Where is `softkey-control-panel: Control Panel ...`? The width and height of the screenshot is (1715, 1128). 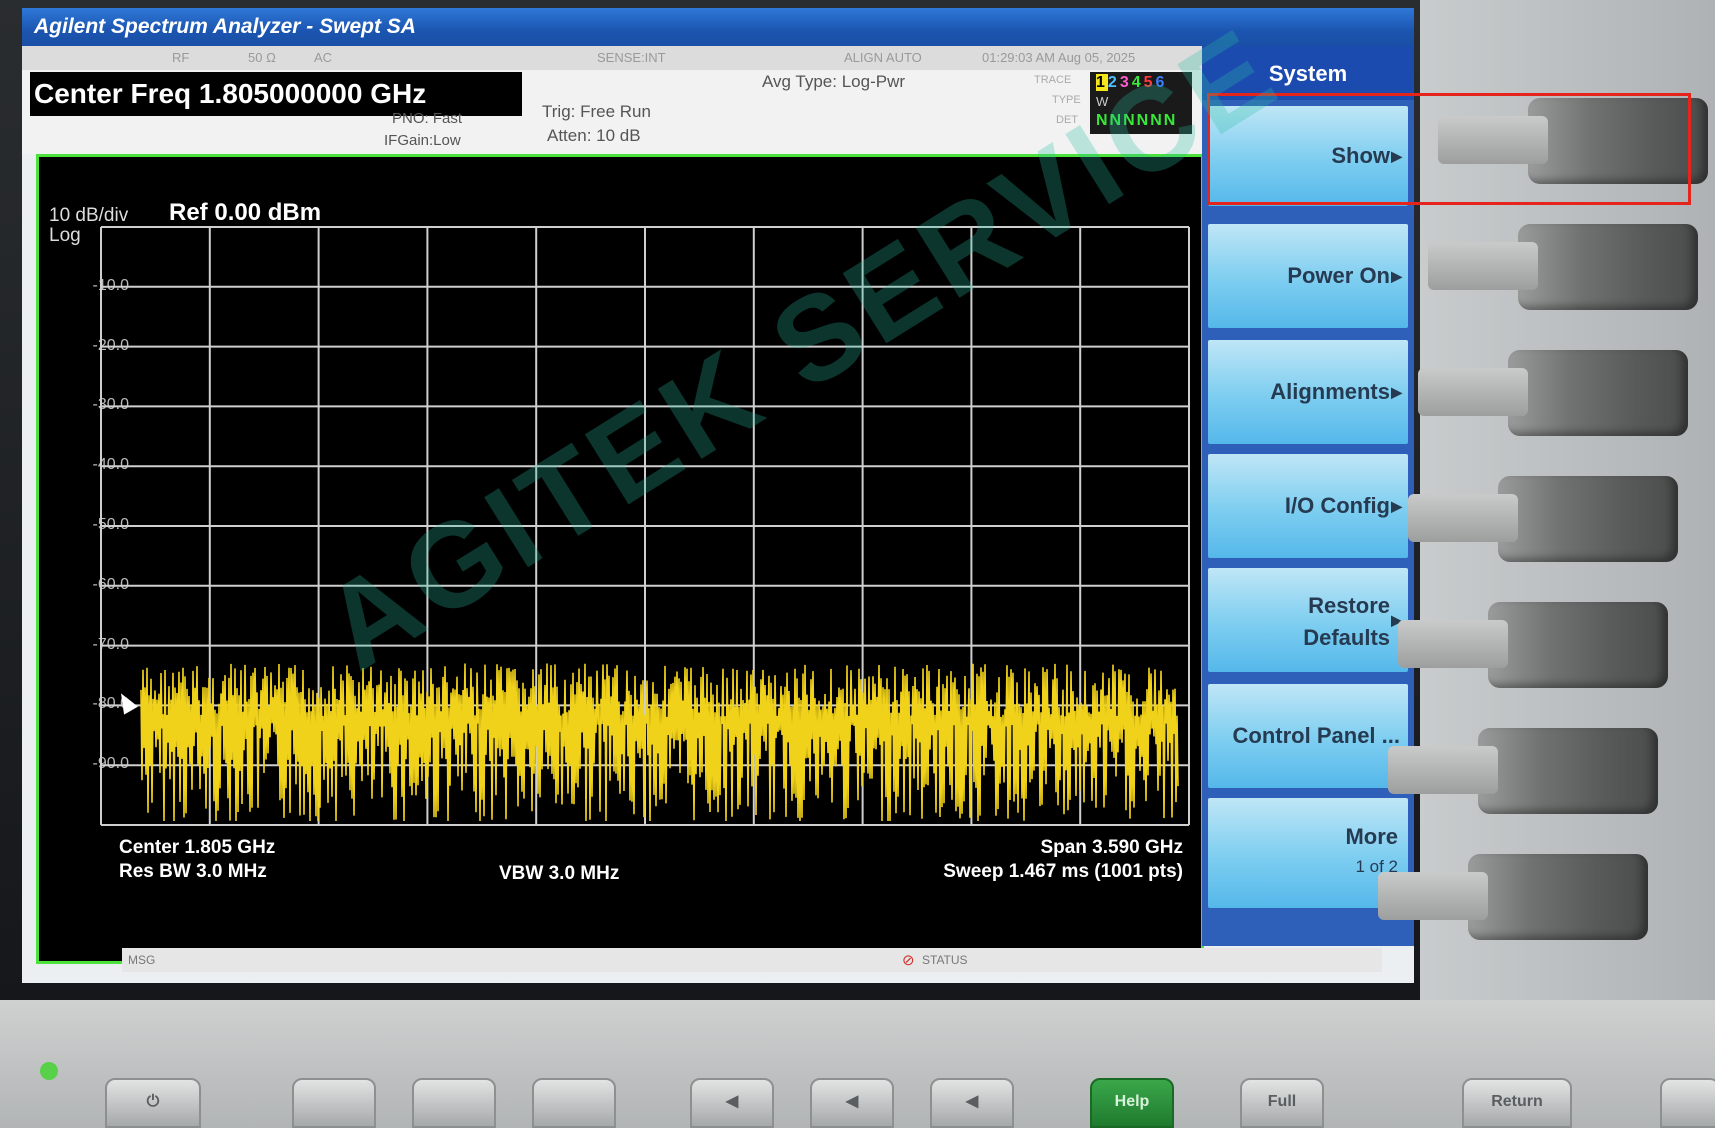
softkey-control-panel: Control Panel ... is located at coordinates (1308, 736).